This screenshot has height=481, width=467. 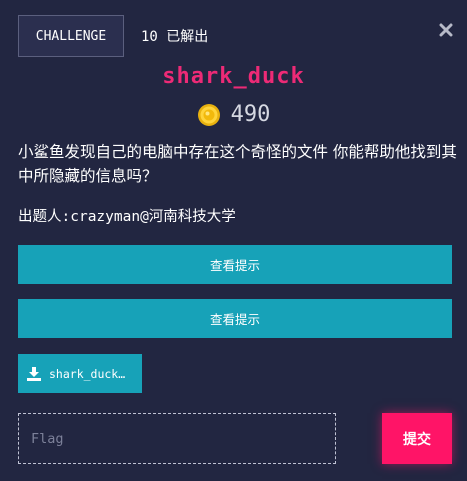 What do you see at coordinates (250, 114) in the screenshot?
I see `challenge-points: 490` at bounding box center [250, 114].